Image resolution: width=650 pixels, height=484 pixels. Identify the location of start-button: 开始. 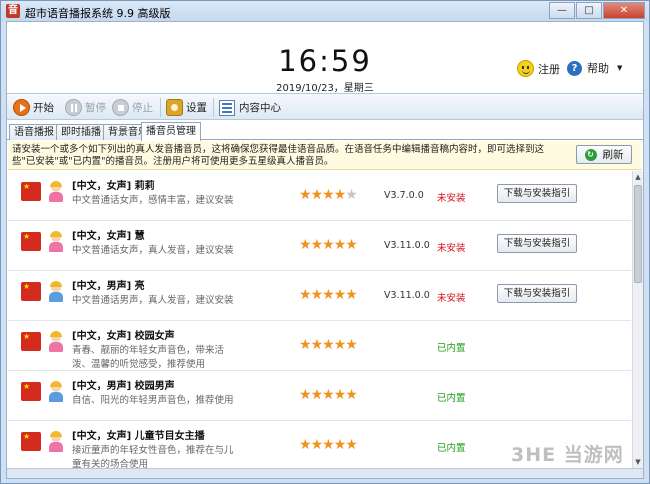
(33, 107).